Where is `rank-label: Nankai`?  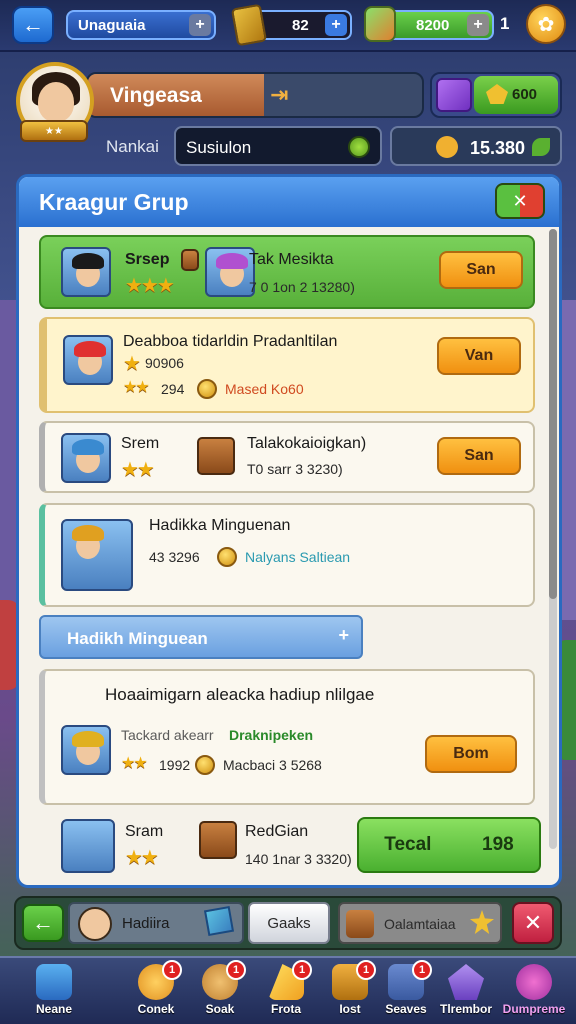
rank-label: Nankai is located at coordinates (132, 146).